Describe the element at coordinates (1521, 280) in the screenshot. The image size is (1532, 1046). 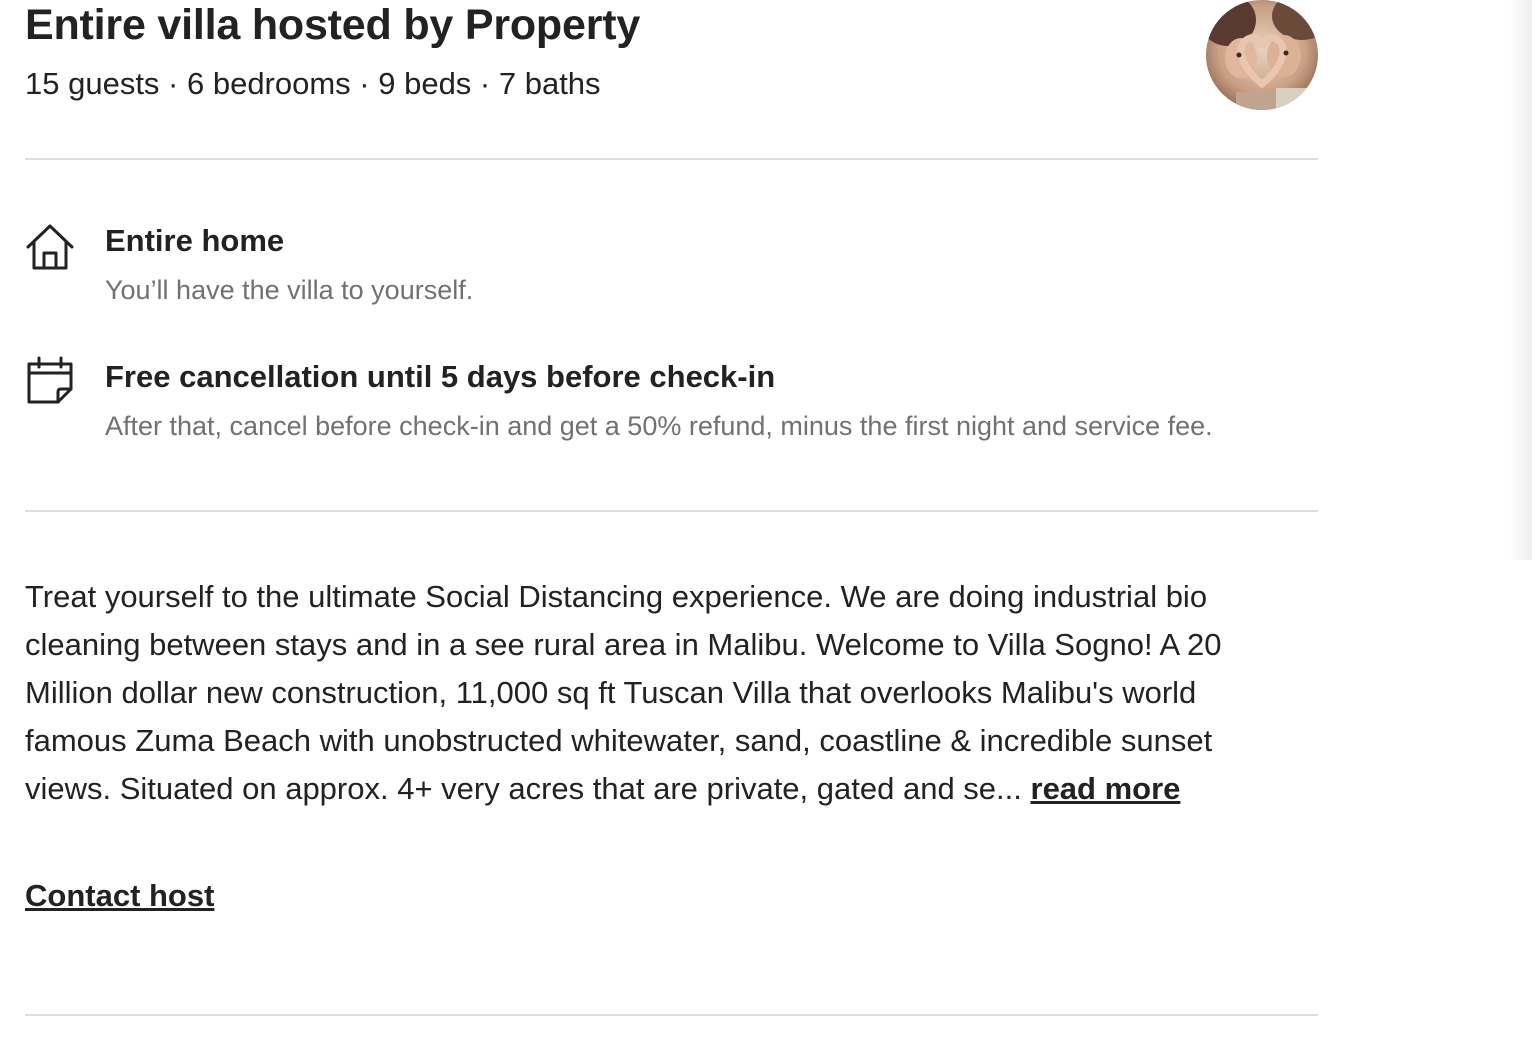
I see `scroll-edge-shadow` at that location.